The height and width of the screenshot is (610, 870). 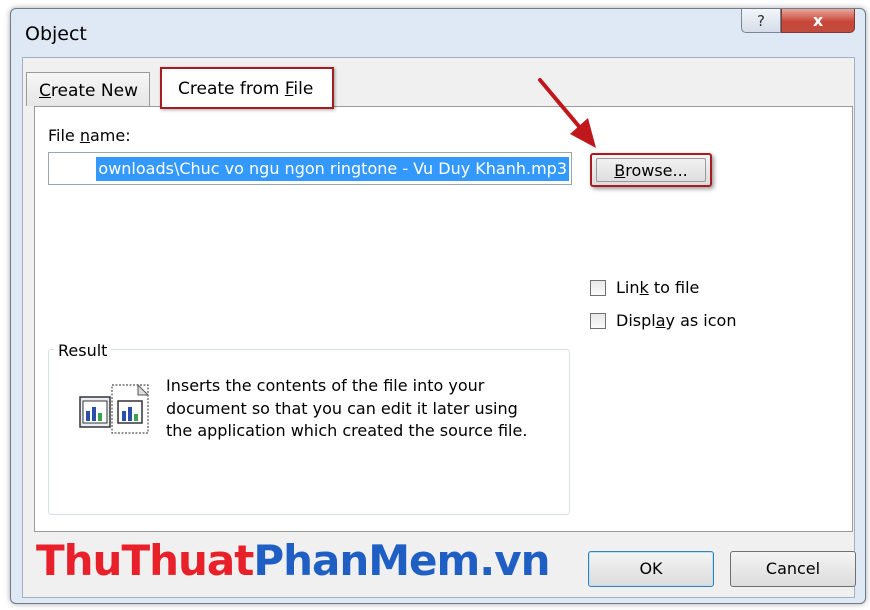 What do you see at coordinates (567, 113) in the screenshot?
I see `red-arrow-annotation` at bounding box center [567, 113].